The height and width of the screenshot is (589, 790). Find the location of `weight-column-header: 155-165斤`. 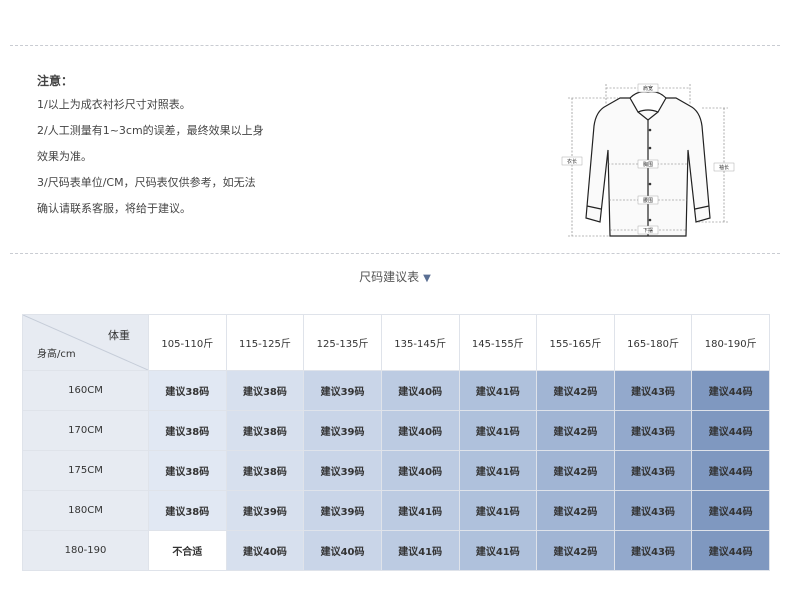

weight-column-header: 155-165斤 is located at coordinates (575, 342).